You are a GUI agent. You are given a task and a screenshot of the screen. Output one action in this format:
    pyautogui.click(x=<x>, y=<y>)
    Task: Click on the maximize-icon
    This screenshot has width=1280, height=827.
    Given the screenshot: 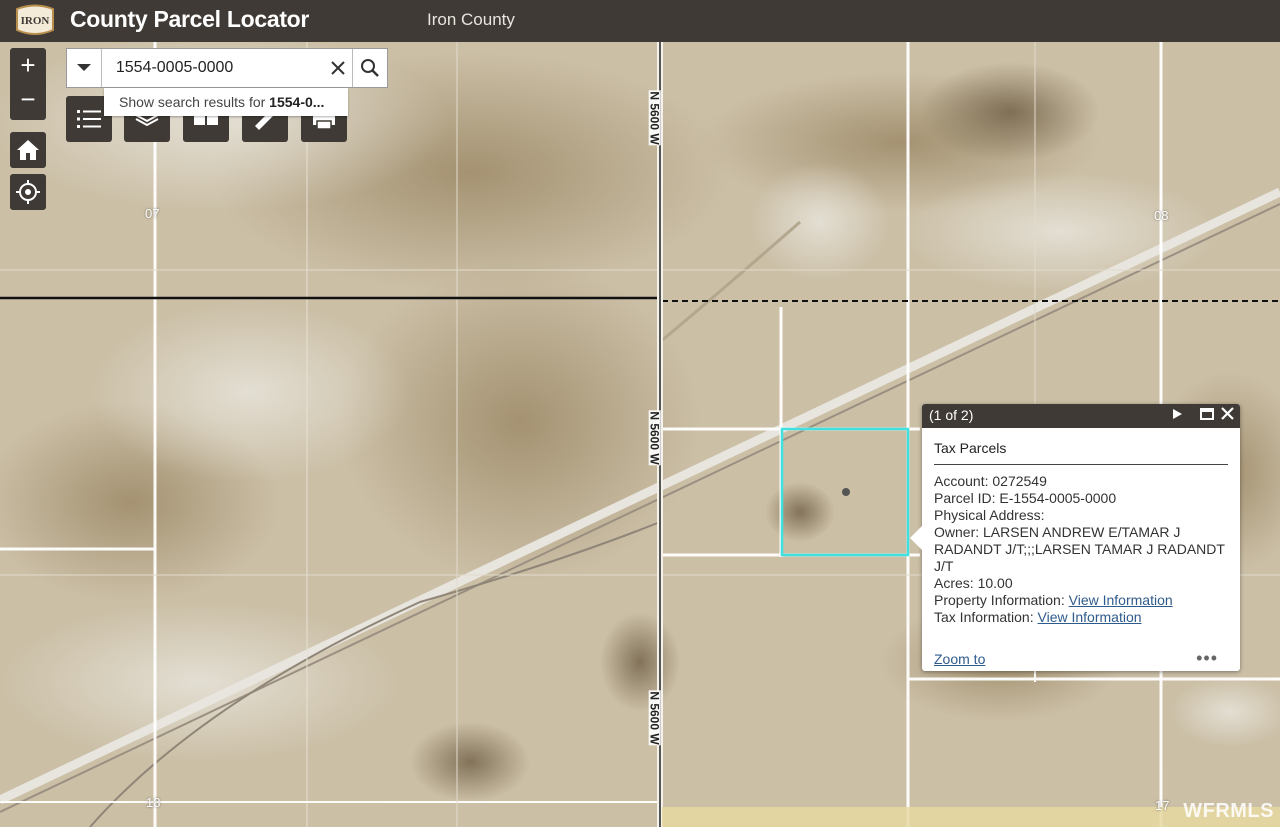 What is the action you would take?
    pyautogui.click(x=1207, y=413)
    